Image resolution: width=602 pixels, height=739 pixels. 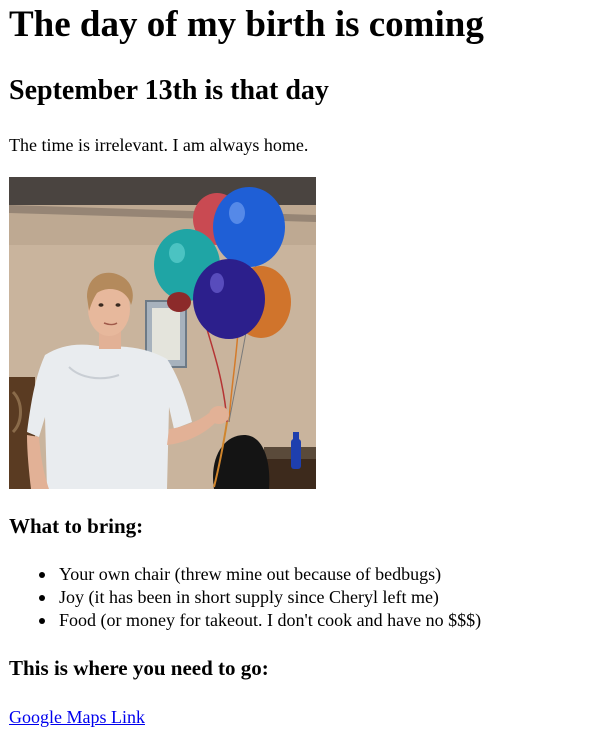 What do you see at coordinates (229, 299) in the screenshot?
I see `photo-balloon-purple` at bounding box center [229, 299].